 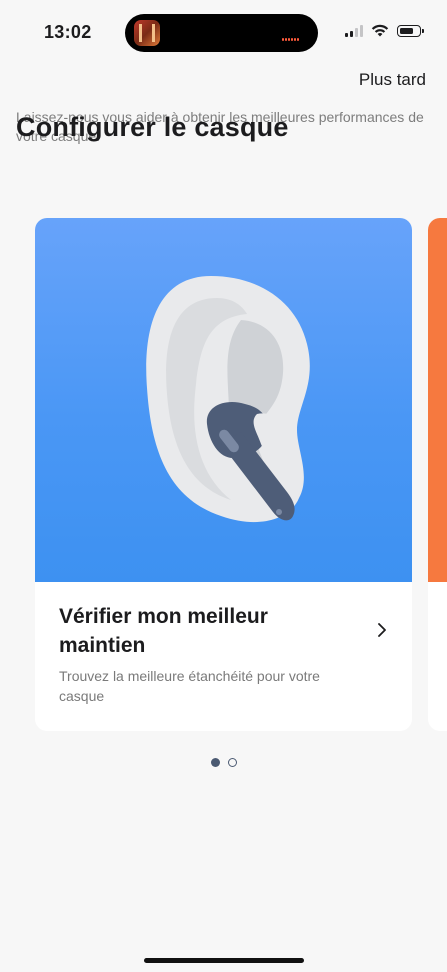 What do you see at coordinates (354, 30) in the screenshot?
I see `cellular-signal-icon` at bounding box center [354, 30].